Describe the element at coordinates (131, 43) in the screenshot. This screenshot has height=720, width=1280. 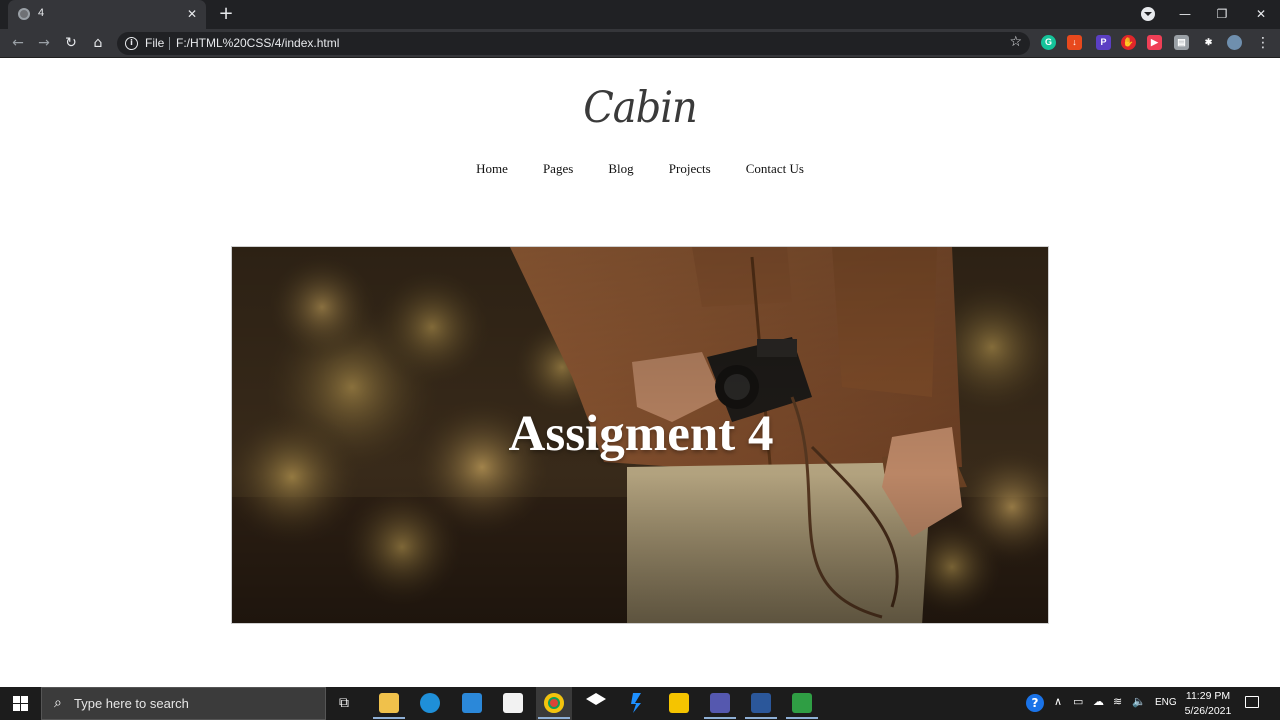
I see `info-icon: i` at that location.